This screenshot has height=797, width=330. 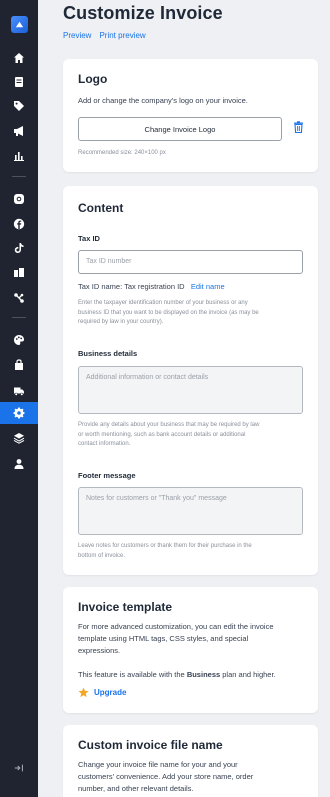 I want to click on user-icon, so click(x=19, y=464).